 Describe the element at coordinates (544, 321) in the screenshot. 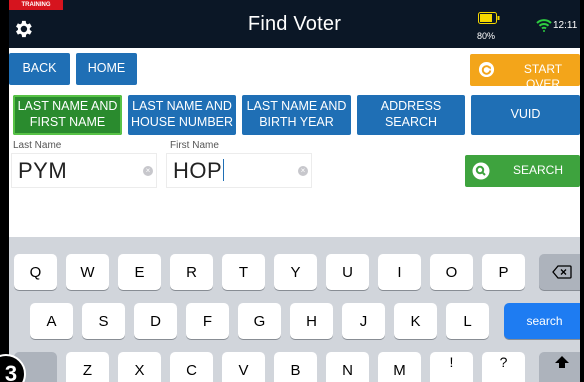

I see `keyboard-search-key: search` at that location.